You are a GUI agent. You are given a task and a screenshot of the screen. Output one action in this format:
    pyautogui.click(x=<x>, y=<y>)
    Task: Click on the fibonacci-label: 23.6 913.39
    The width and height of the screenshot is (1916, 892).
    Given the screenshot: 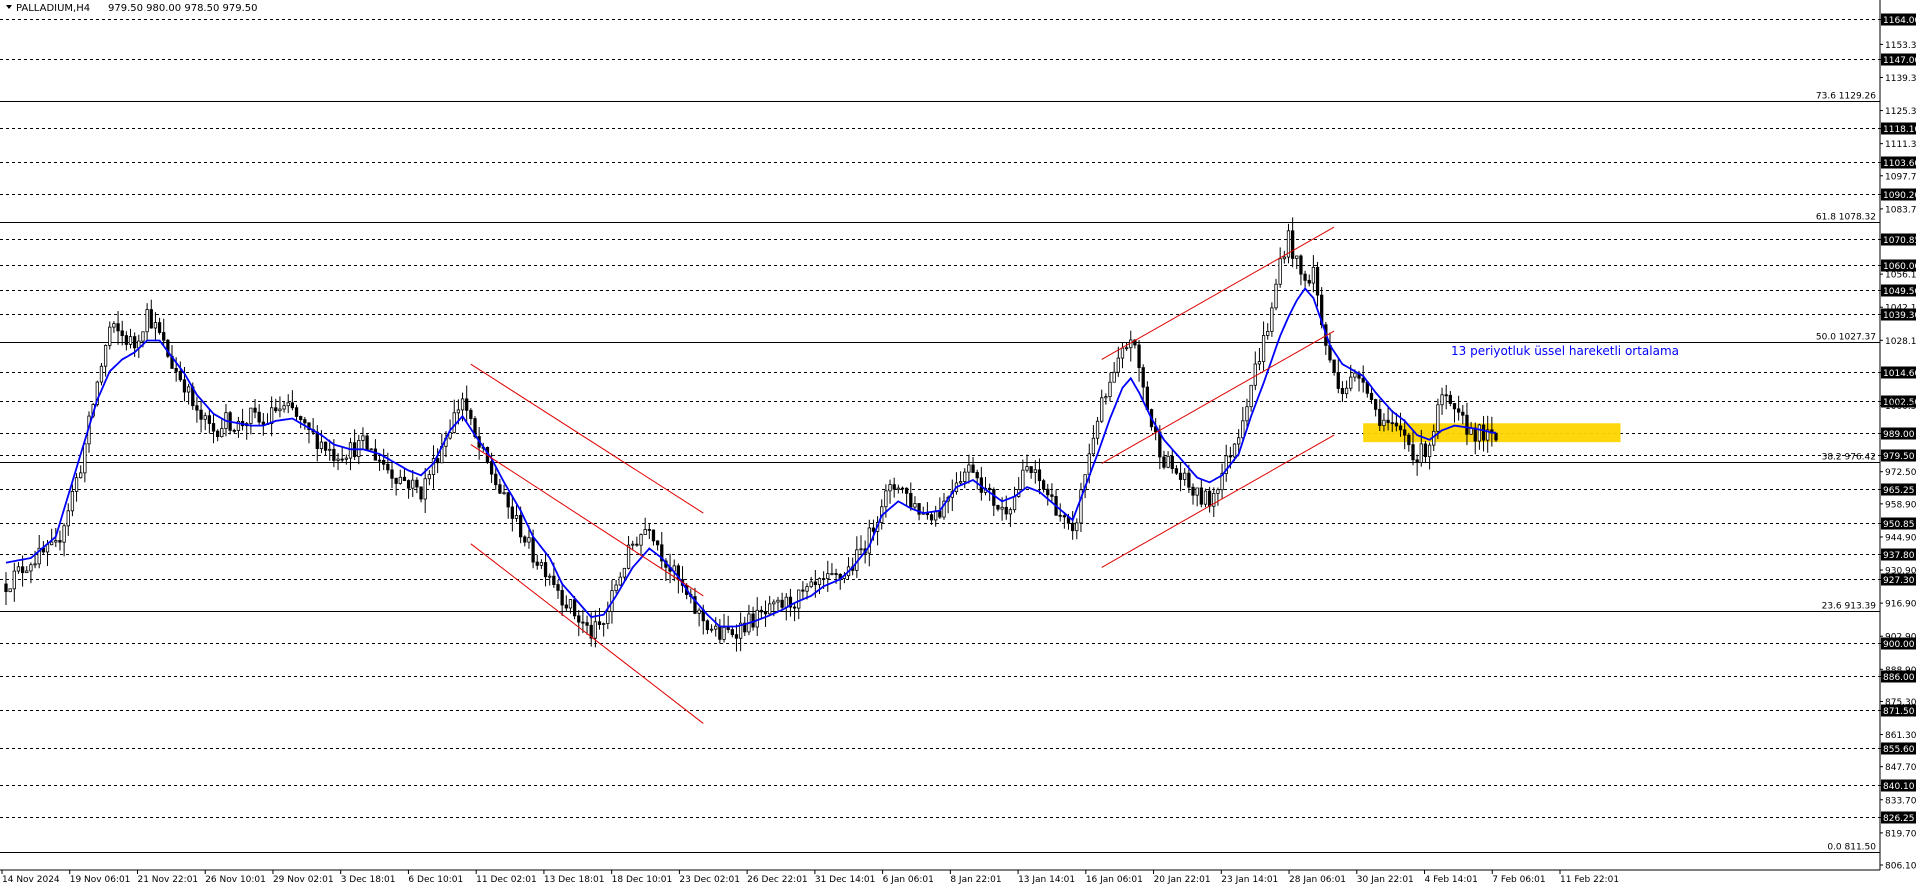 What is the action you would take?
    pyautogui.click(x=1849, y=607)
    